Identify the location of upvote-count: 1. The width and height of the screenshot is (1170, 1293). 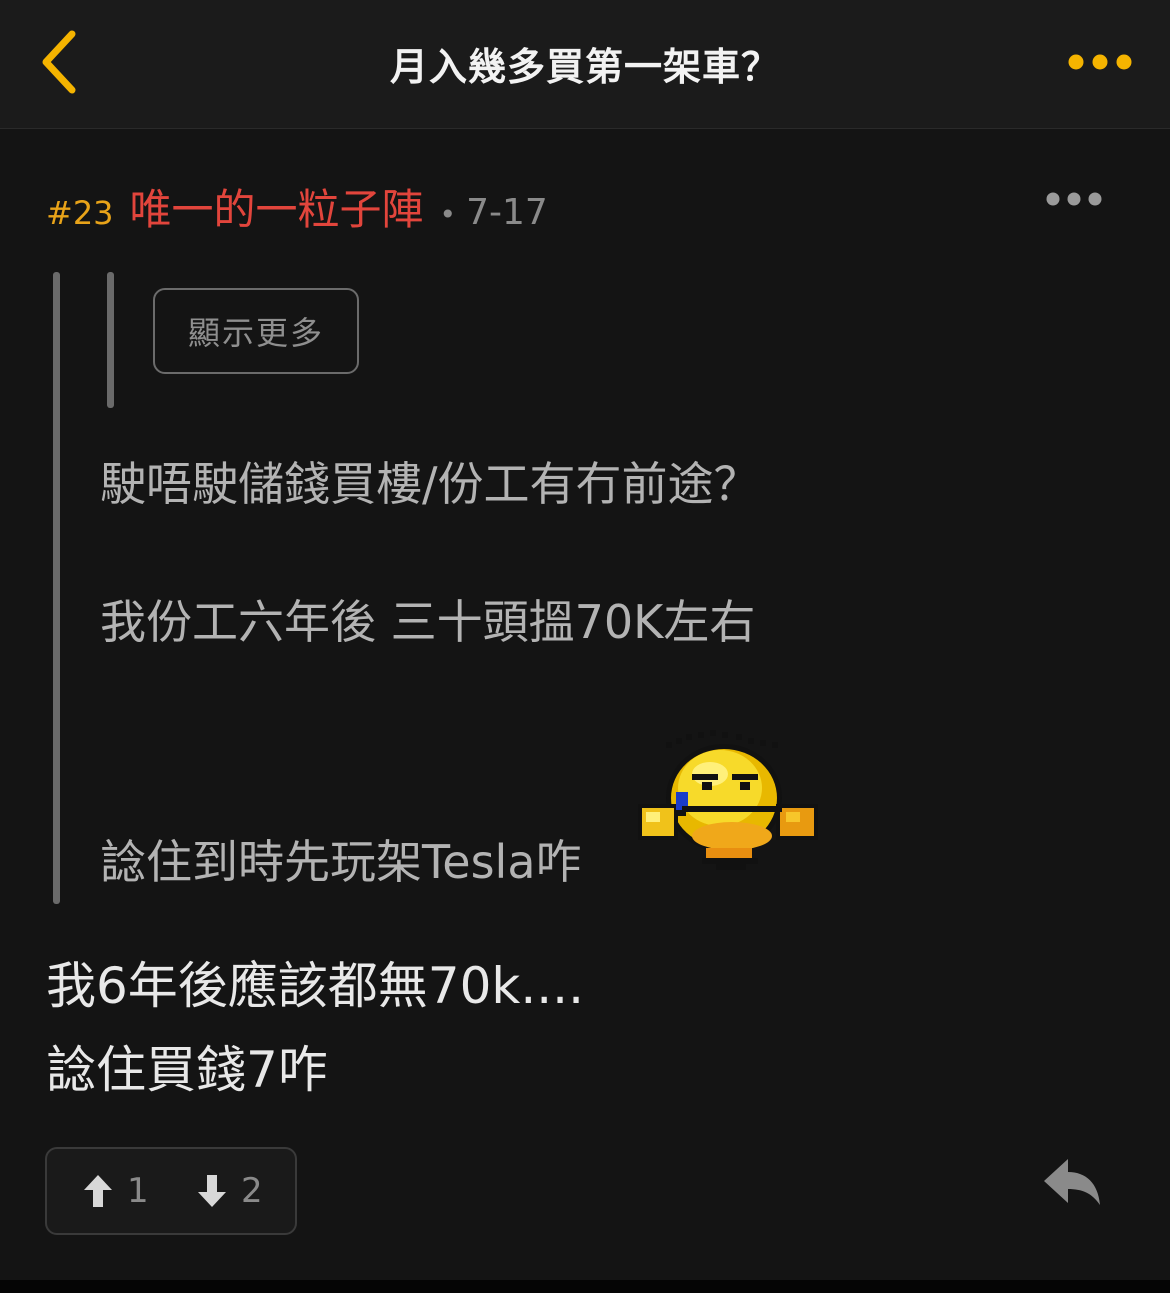
(138, 1191).